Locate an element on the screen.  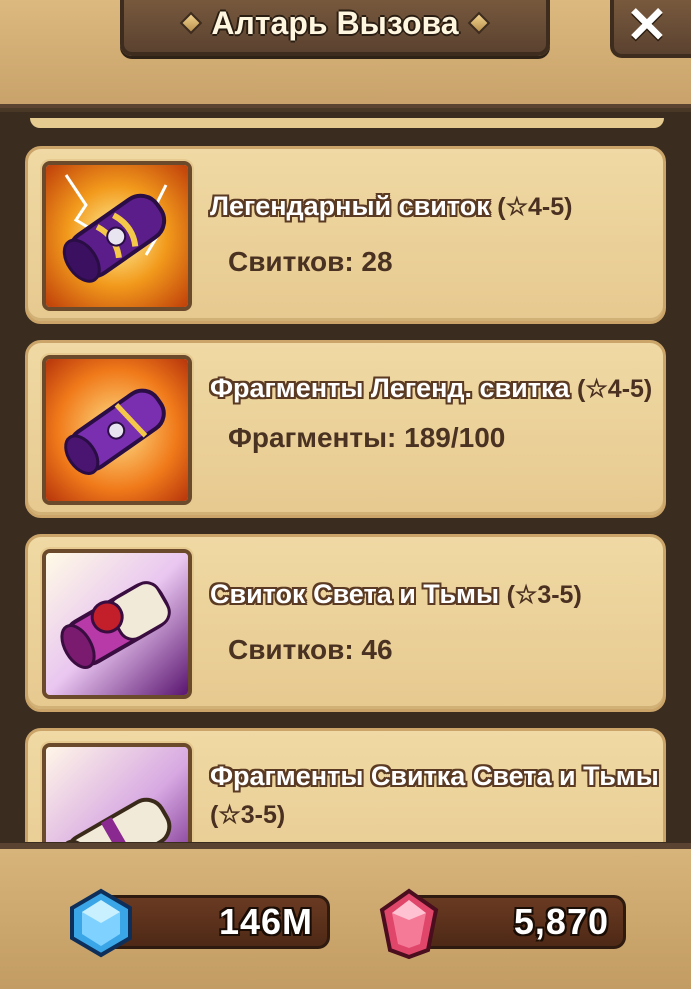
scroll-edge is located at coordinates (347, 123).